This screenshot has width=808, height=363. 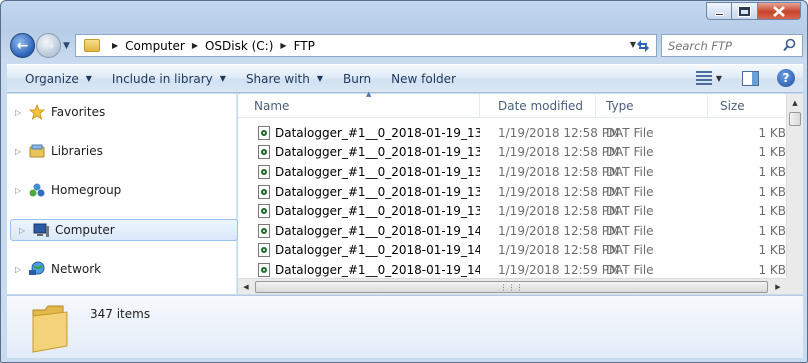 I want to click on search-input, so click(x=724, y=45).